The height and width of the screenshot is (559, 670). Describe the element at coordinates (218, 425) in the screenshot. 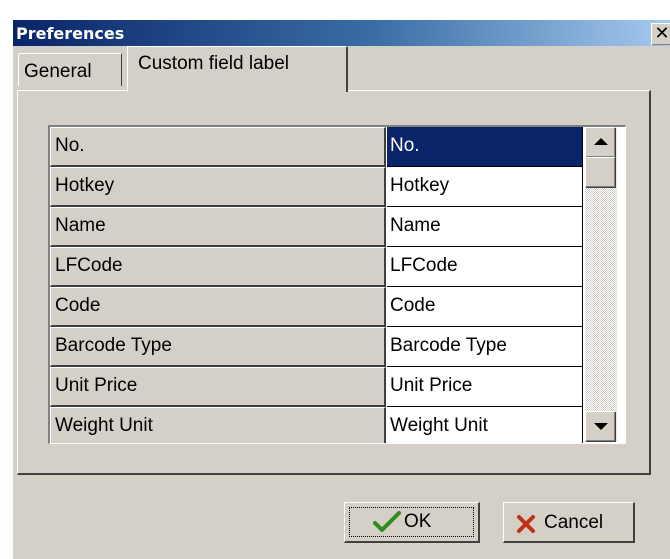

I see `field-name-cell: Weight Unit` at that location.